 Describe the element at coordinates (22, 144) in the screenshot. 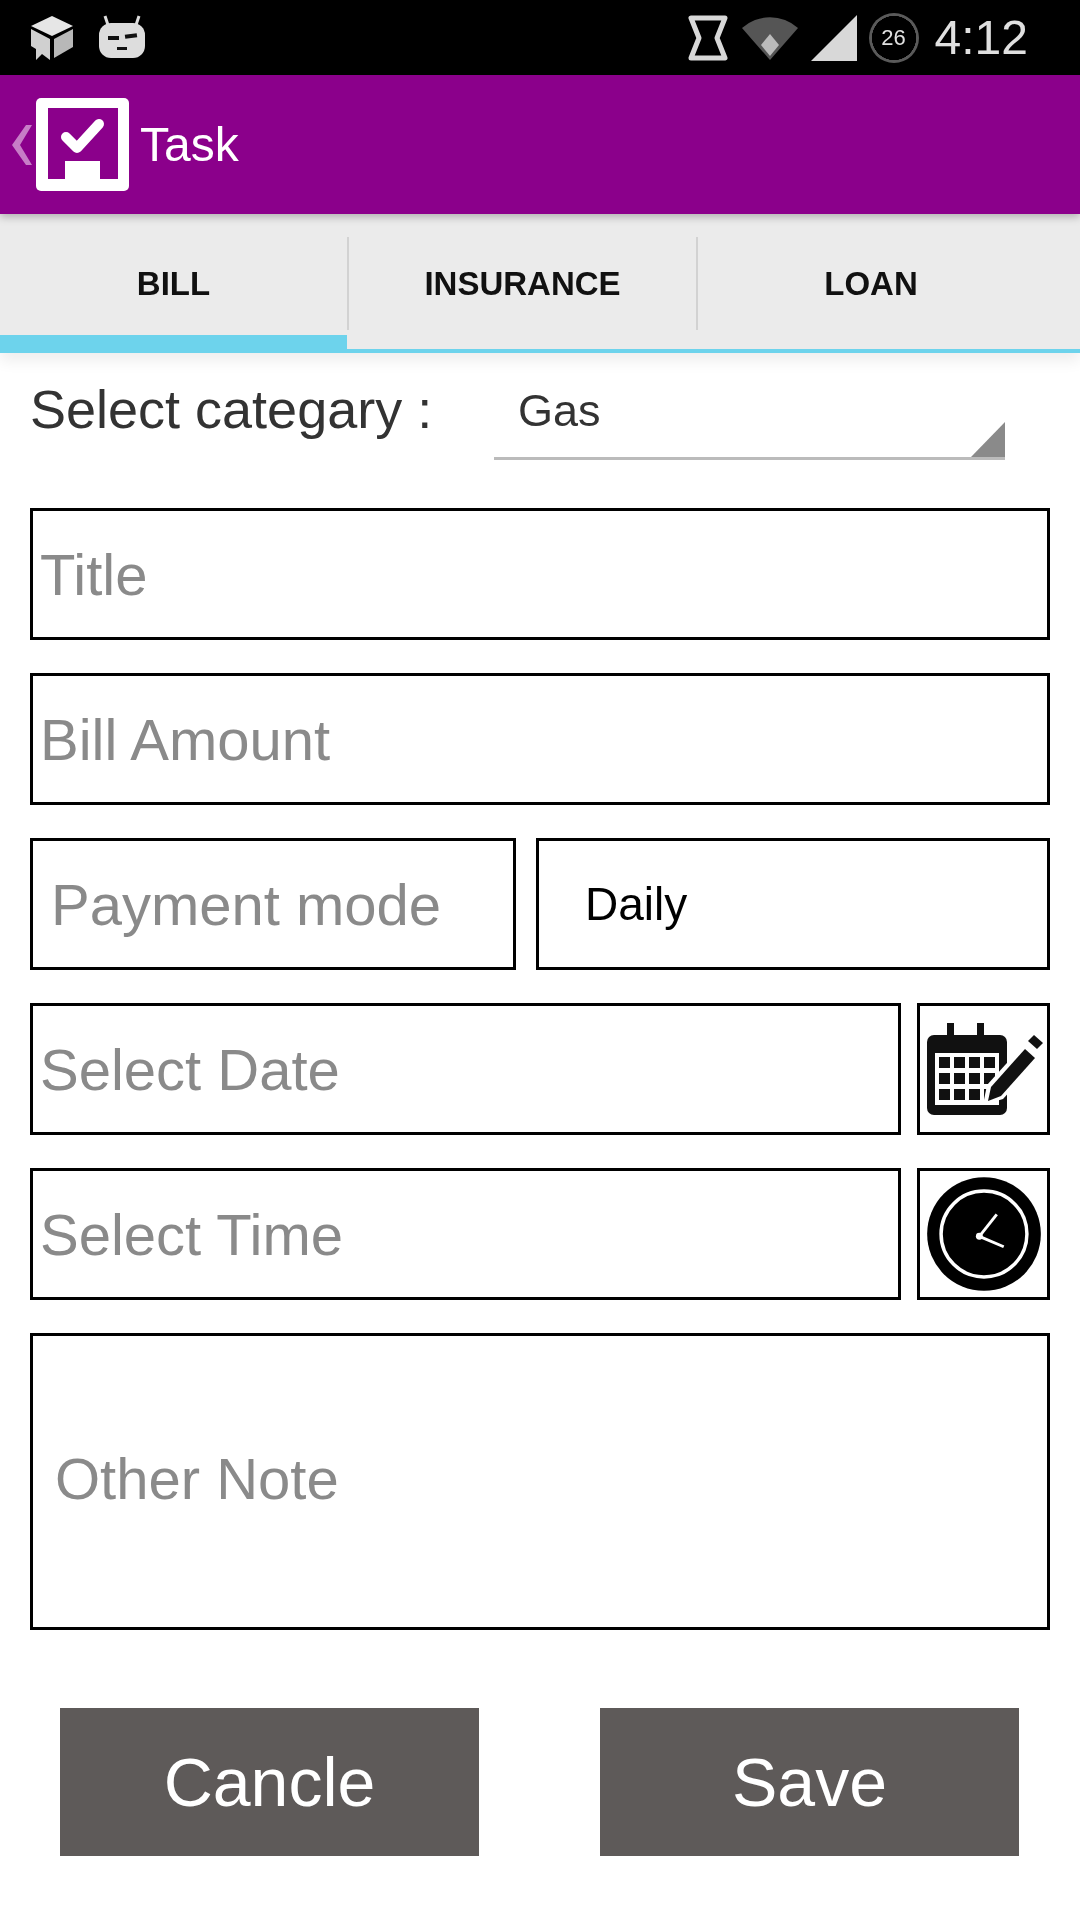

I see `back-icon` at that location.